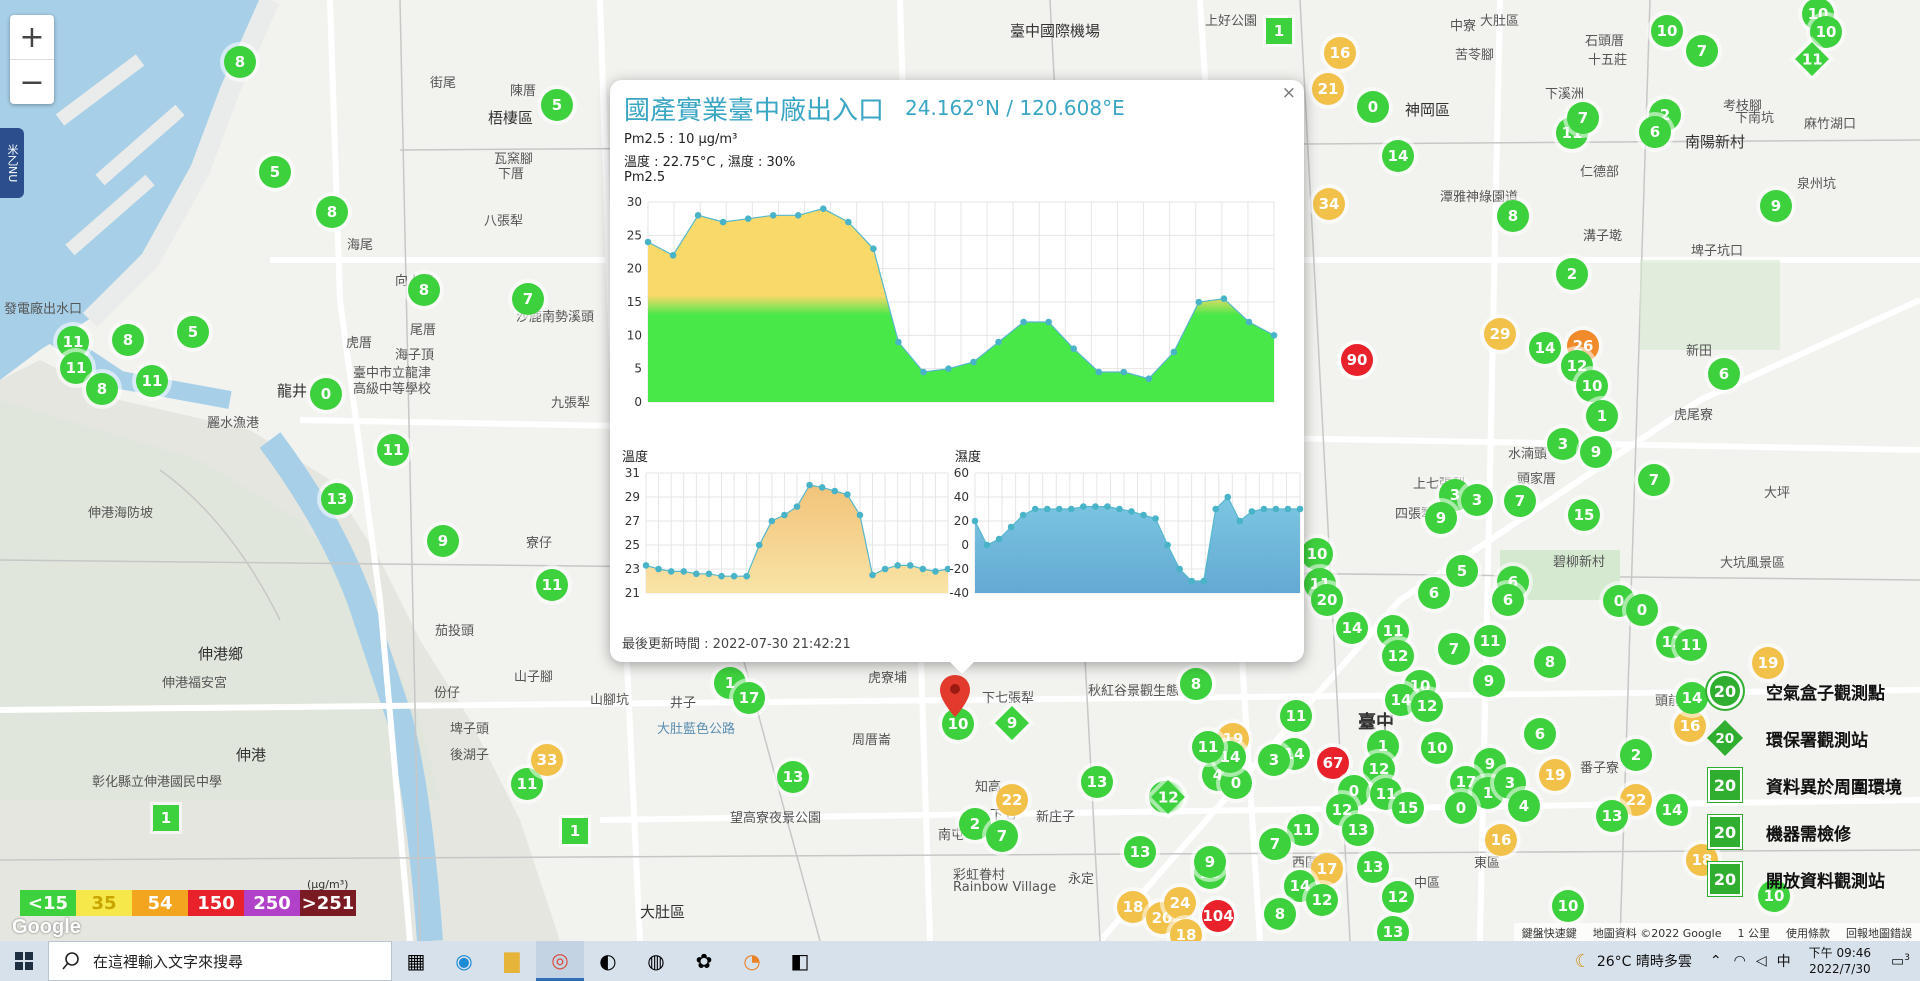  Describe the element at coordinates (32, 37) in the screenshot. I see `zoom-in-button: +` at that location.